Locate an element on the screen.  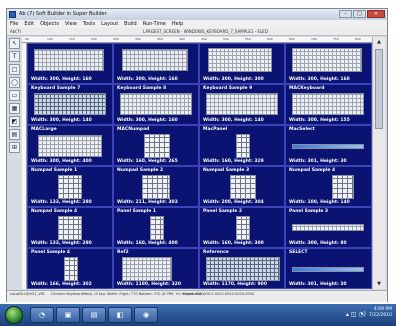
taskbar-app-icon: ◧ is located at coordinates (120, 315).